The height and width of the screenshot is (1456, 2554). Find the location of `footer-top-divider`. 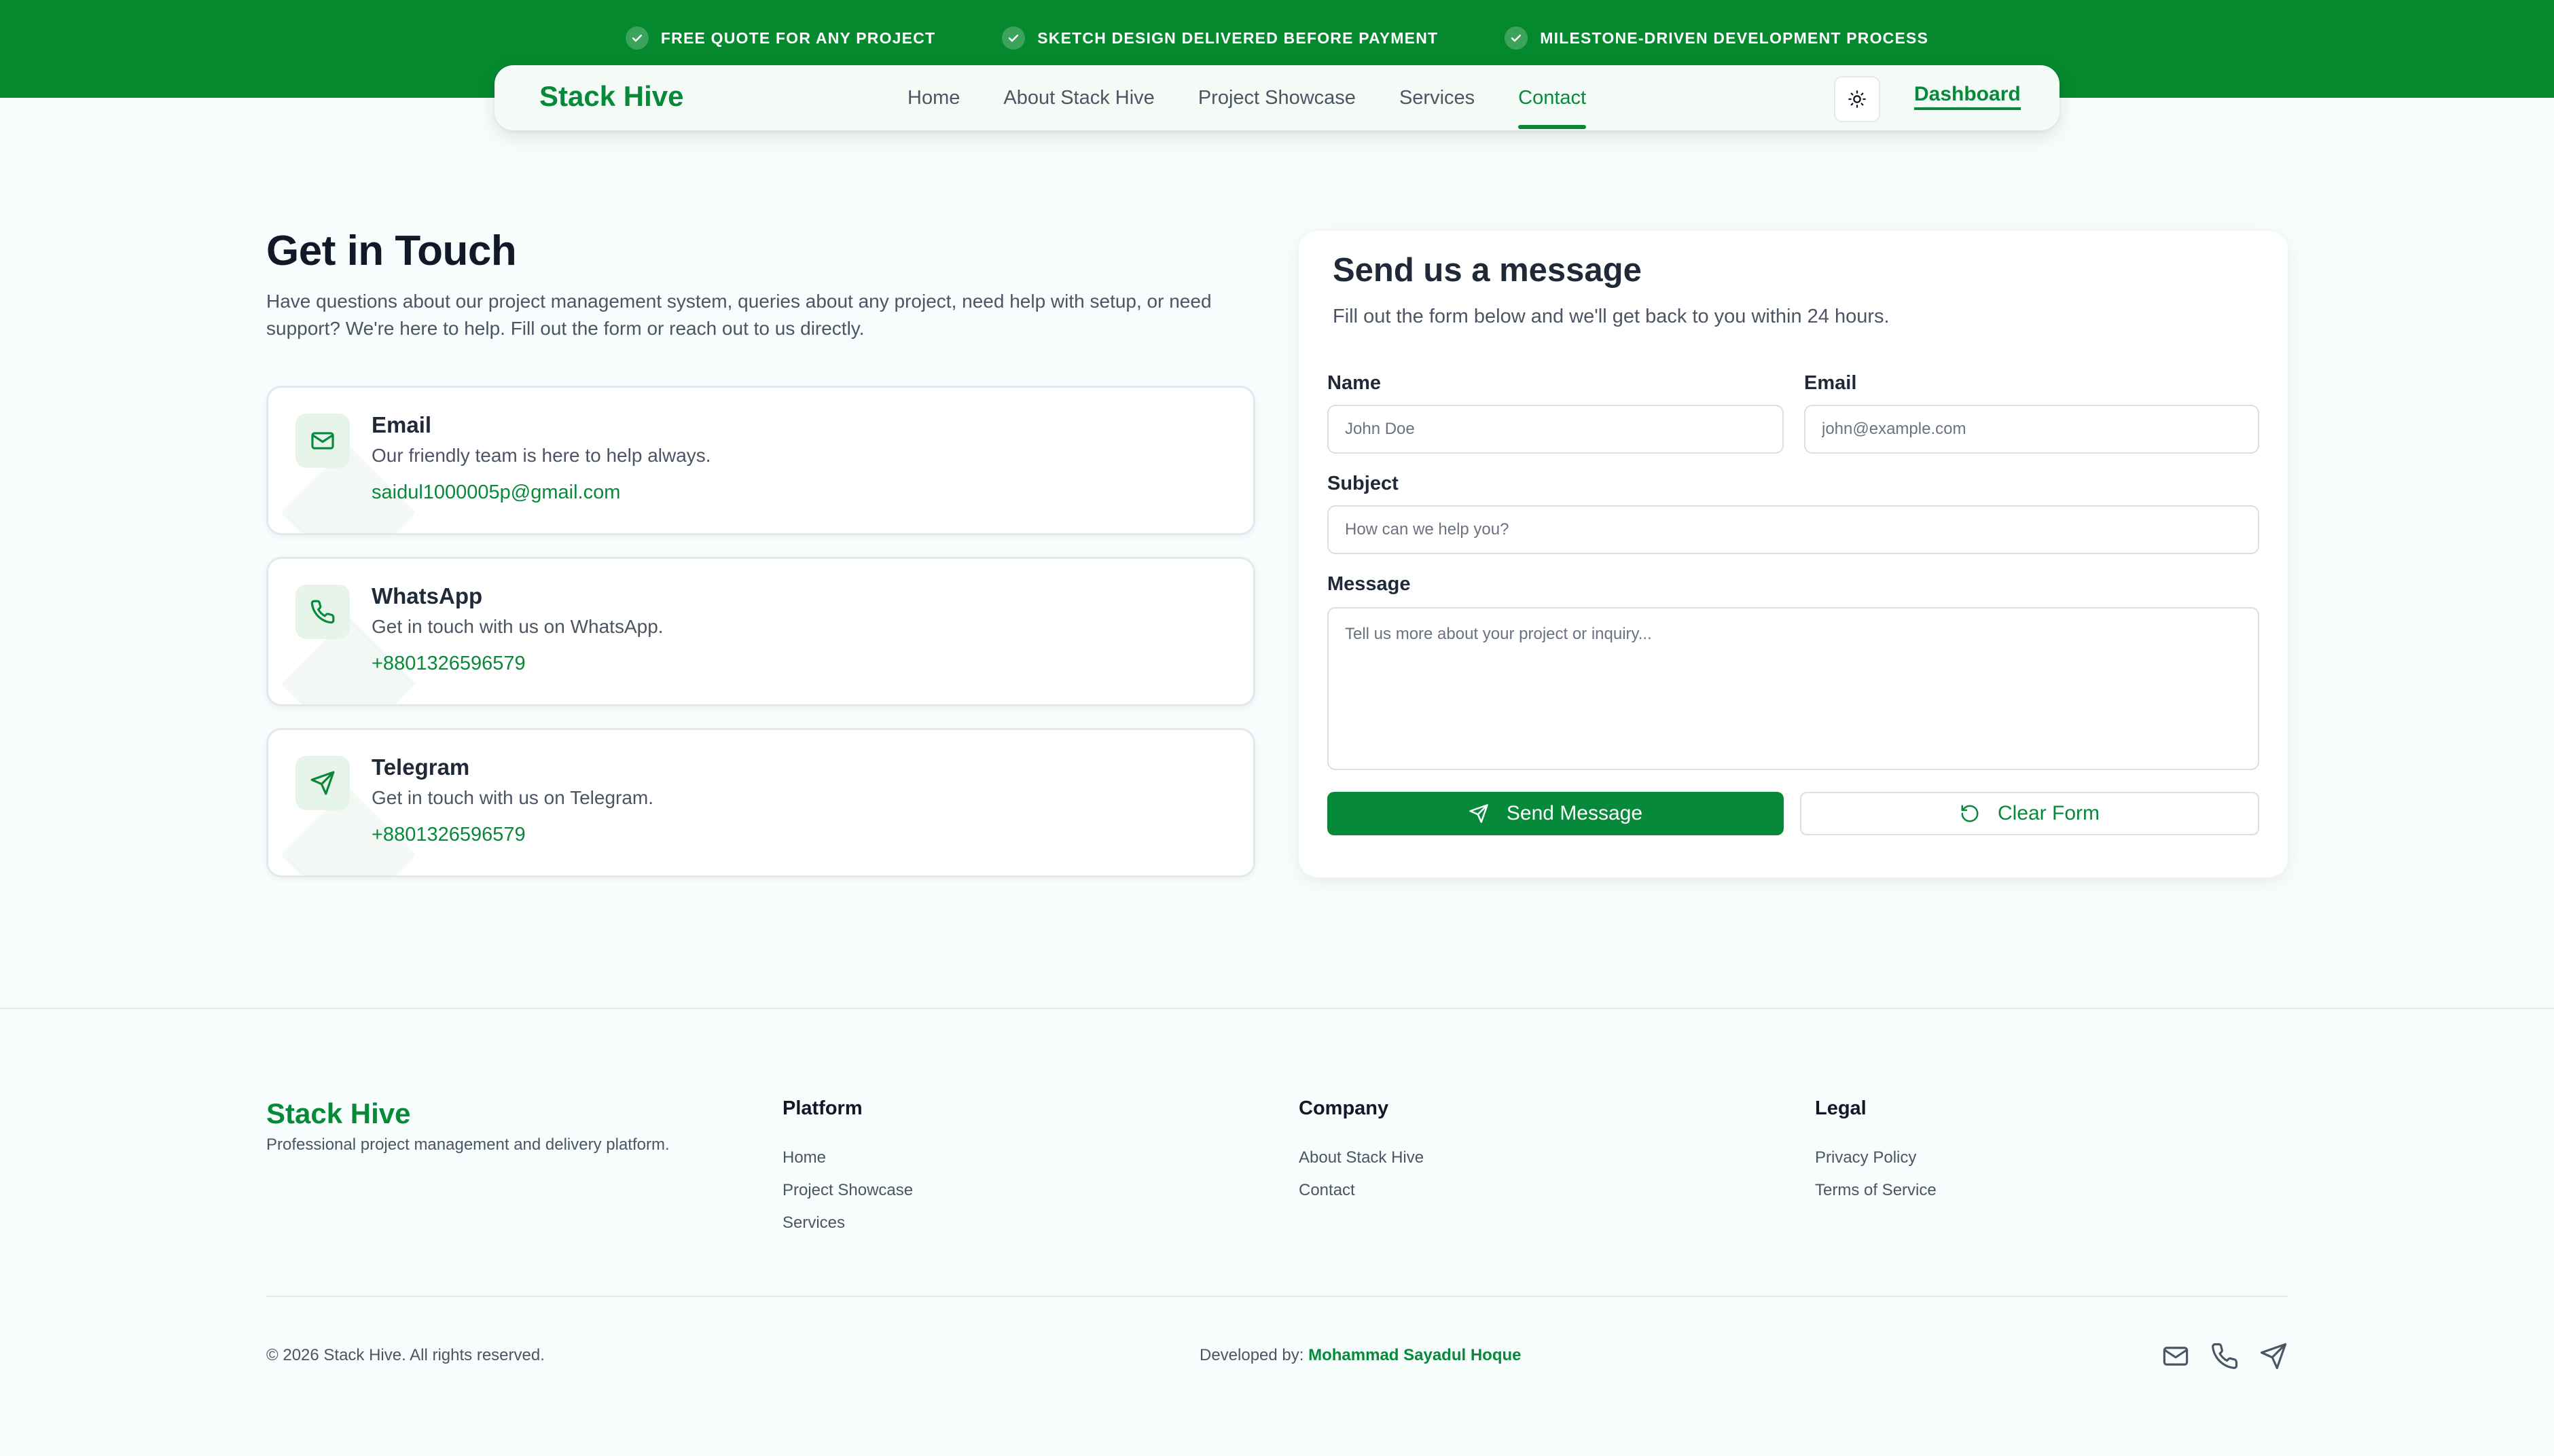

footer-top-divider is located at coordinates (1277, 1008).